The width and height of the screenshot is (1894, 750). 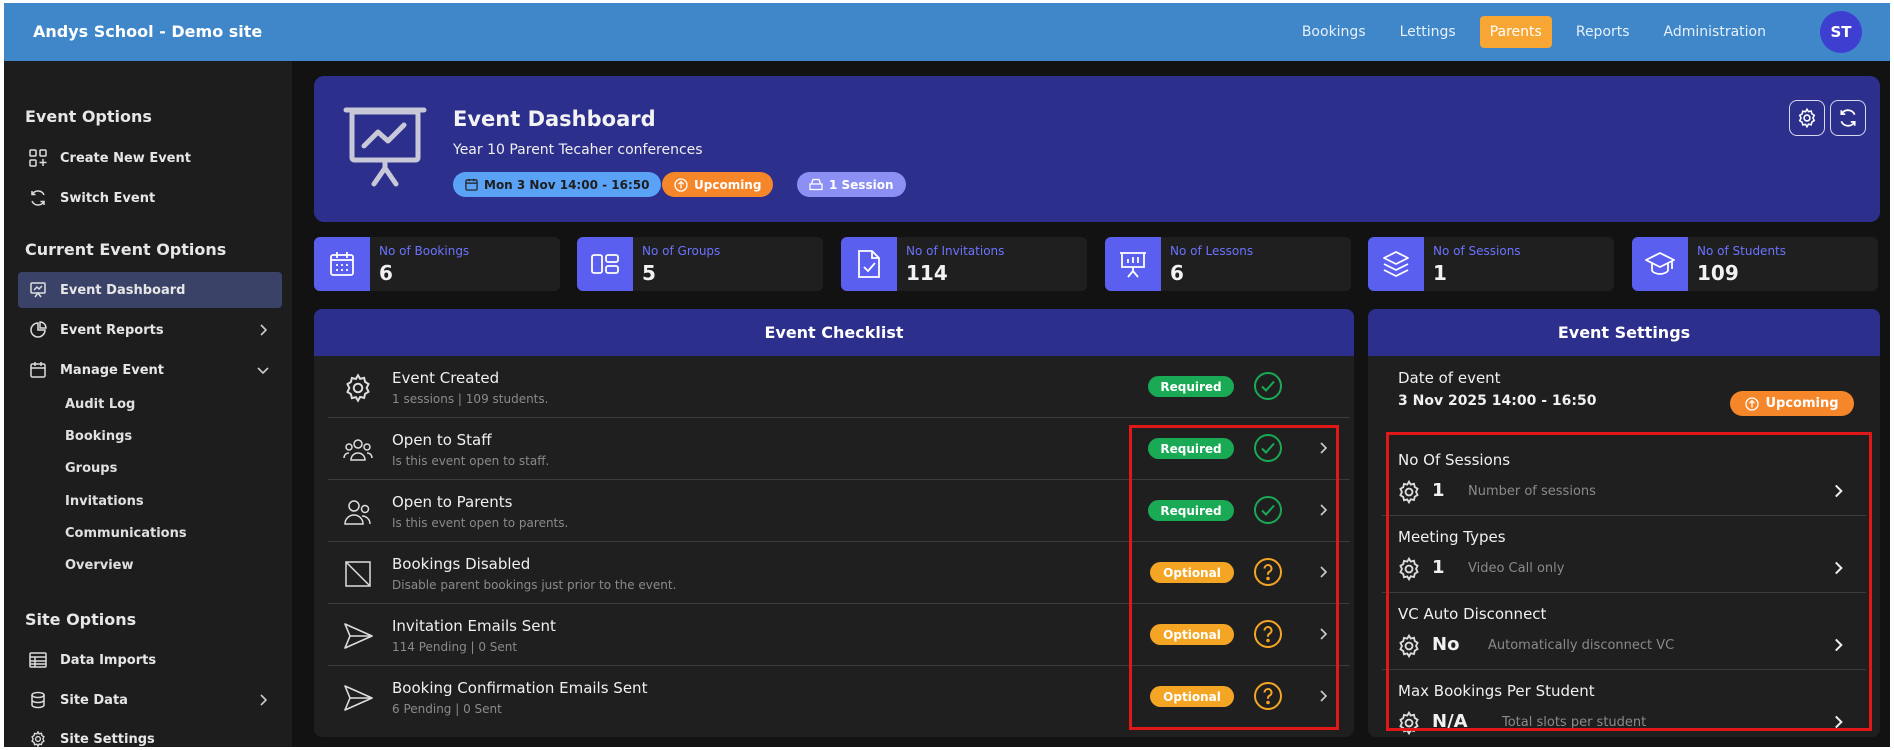 I want to click on invitation-icon, so click(x=869, y=264).